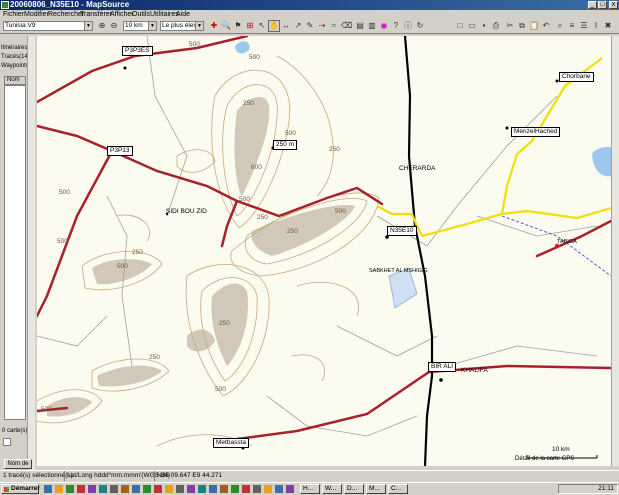  Describe the element at coordinates (7, 442) in the screenshot. I see `include-checkbox` at that location.